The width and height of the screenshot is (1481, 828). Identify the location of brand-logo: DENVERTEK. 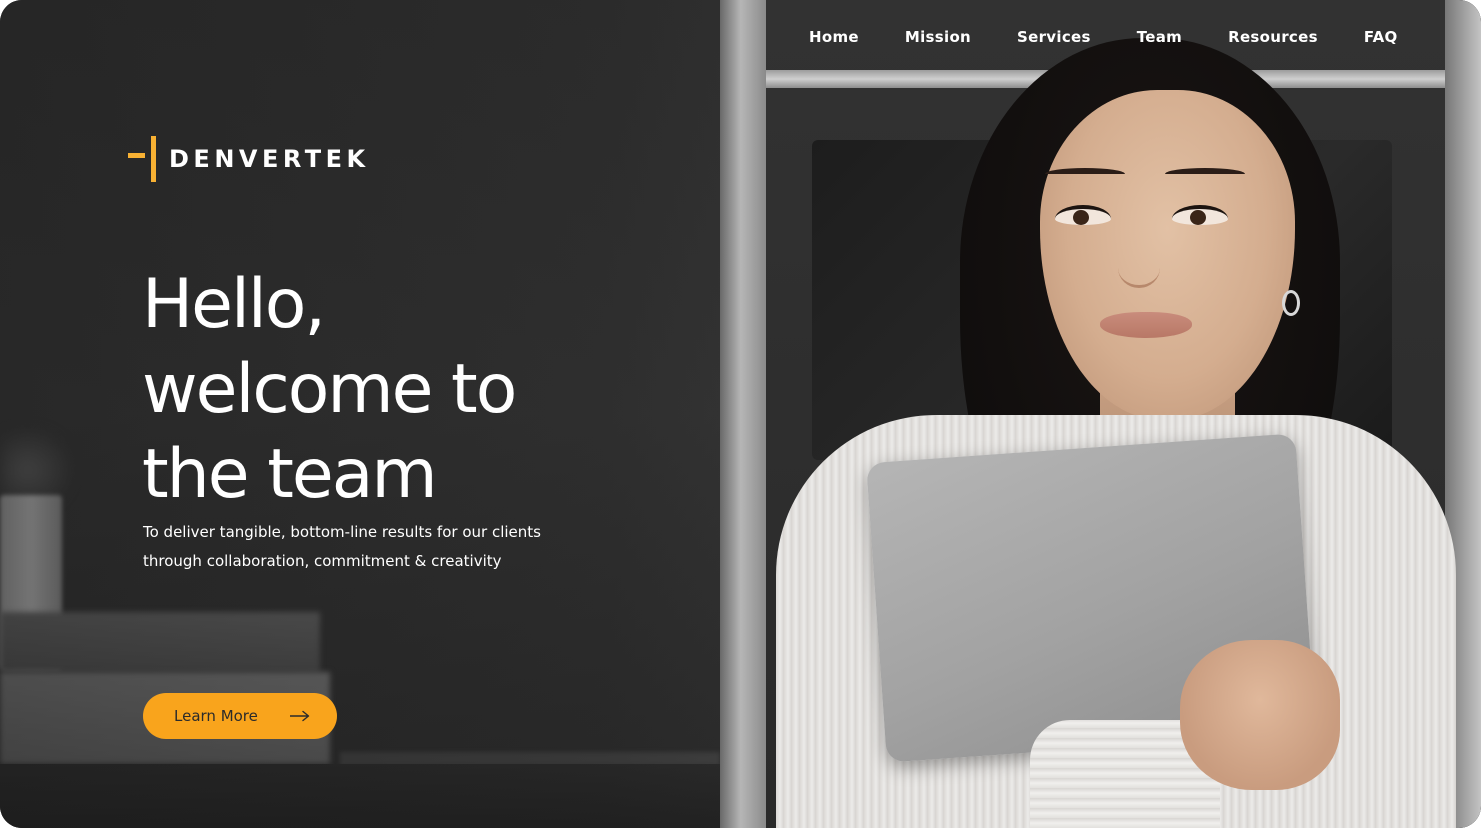
(249, 159).